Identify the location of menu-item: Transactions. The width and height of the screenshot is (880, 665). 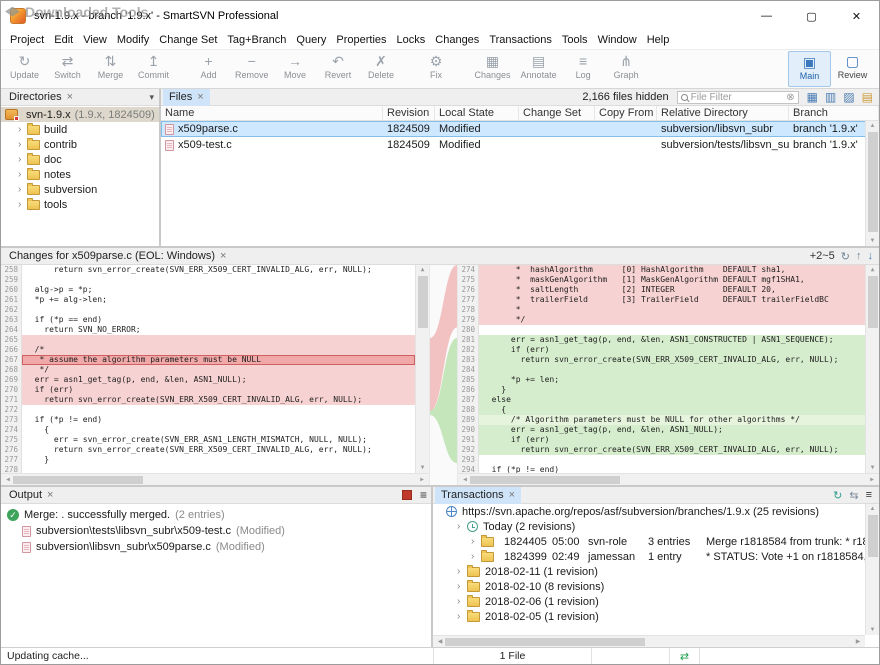
(520, 40).